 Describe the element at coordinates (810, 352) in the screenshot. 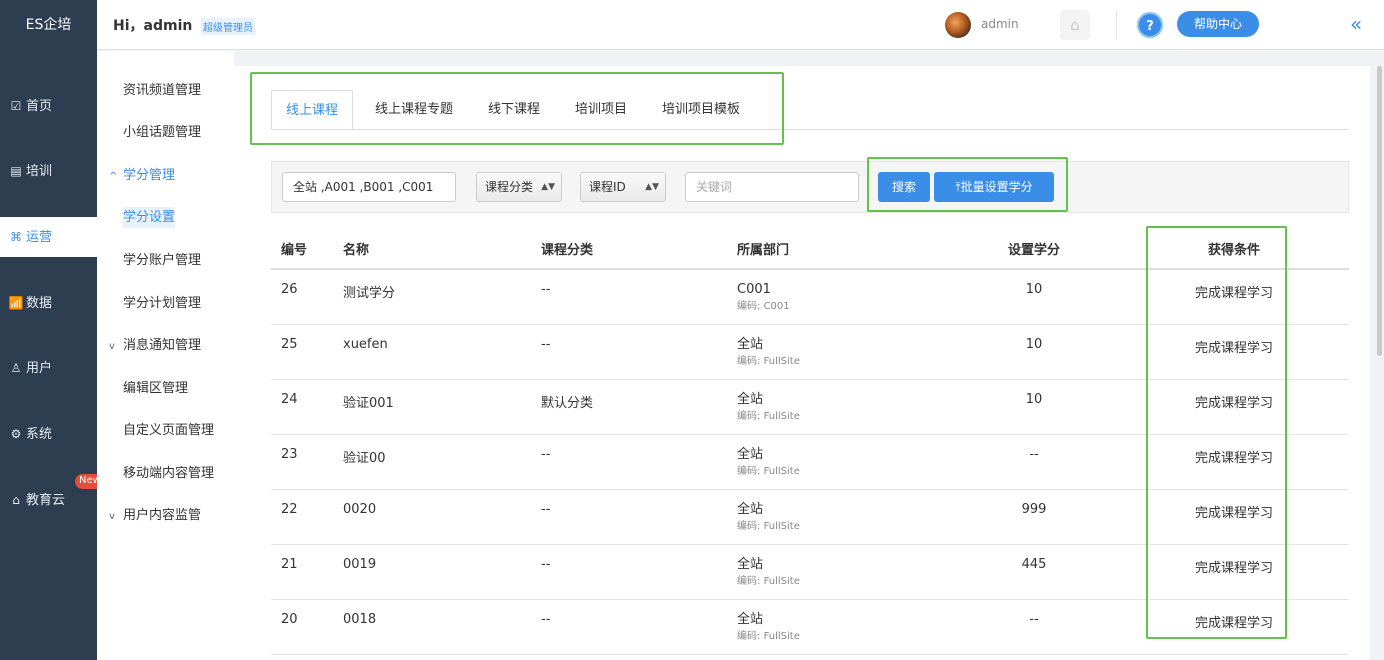

I see `table-row: 25 xuefen -- 全站 编码: FullSite 10 完成课程学习` at that location.